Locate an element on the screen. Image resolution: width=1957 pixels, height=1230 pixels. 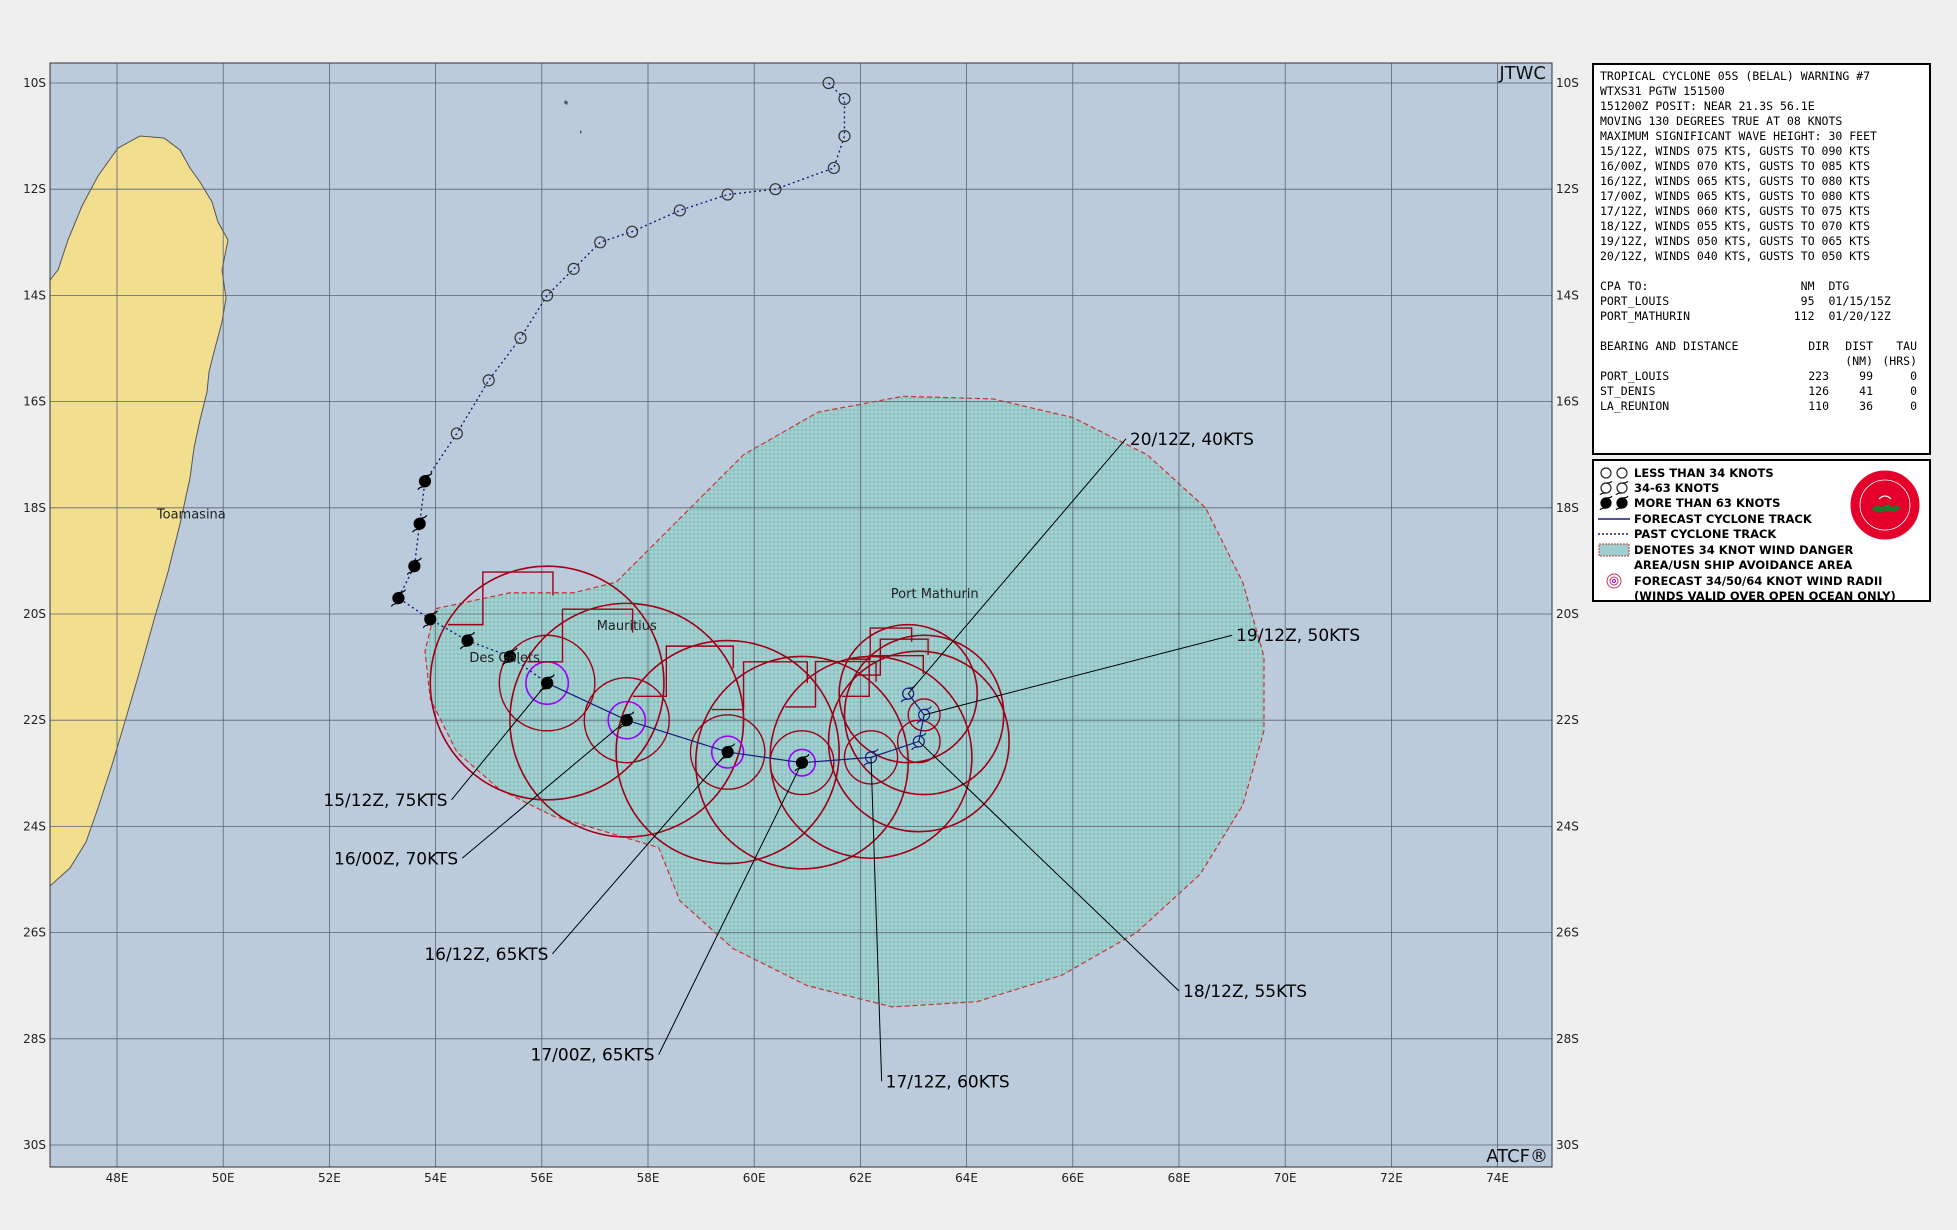
lon-label: 66E is located at coordinates (1072, 1178).